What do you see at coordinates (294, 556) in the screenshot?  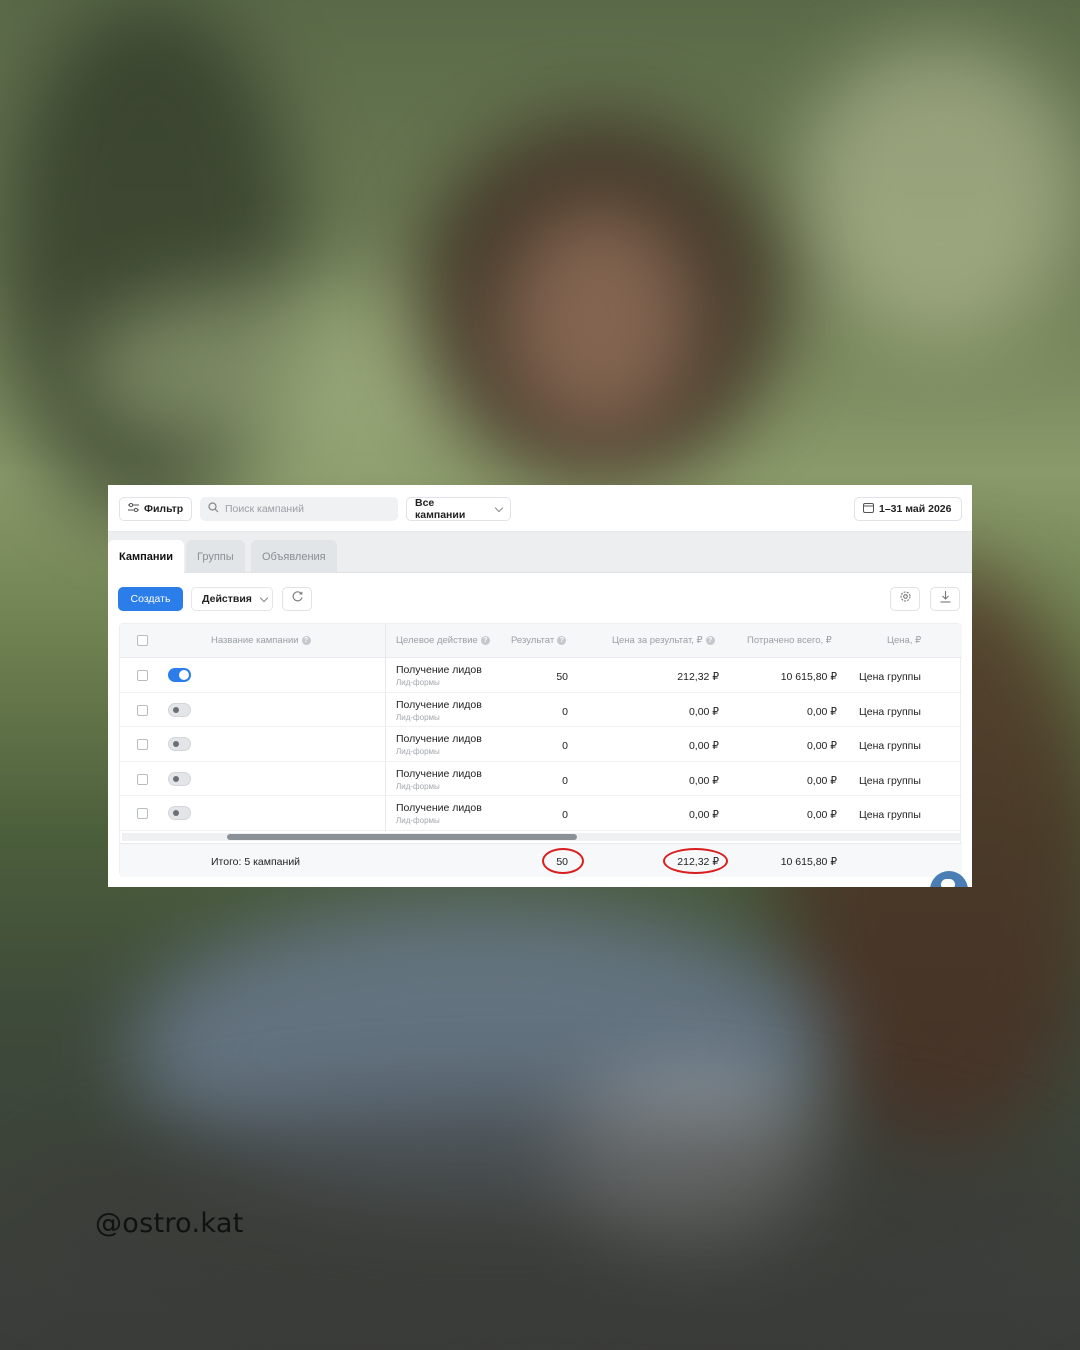 I see `tab-ads: Объявления` at bounding box center [294, 556].